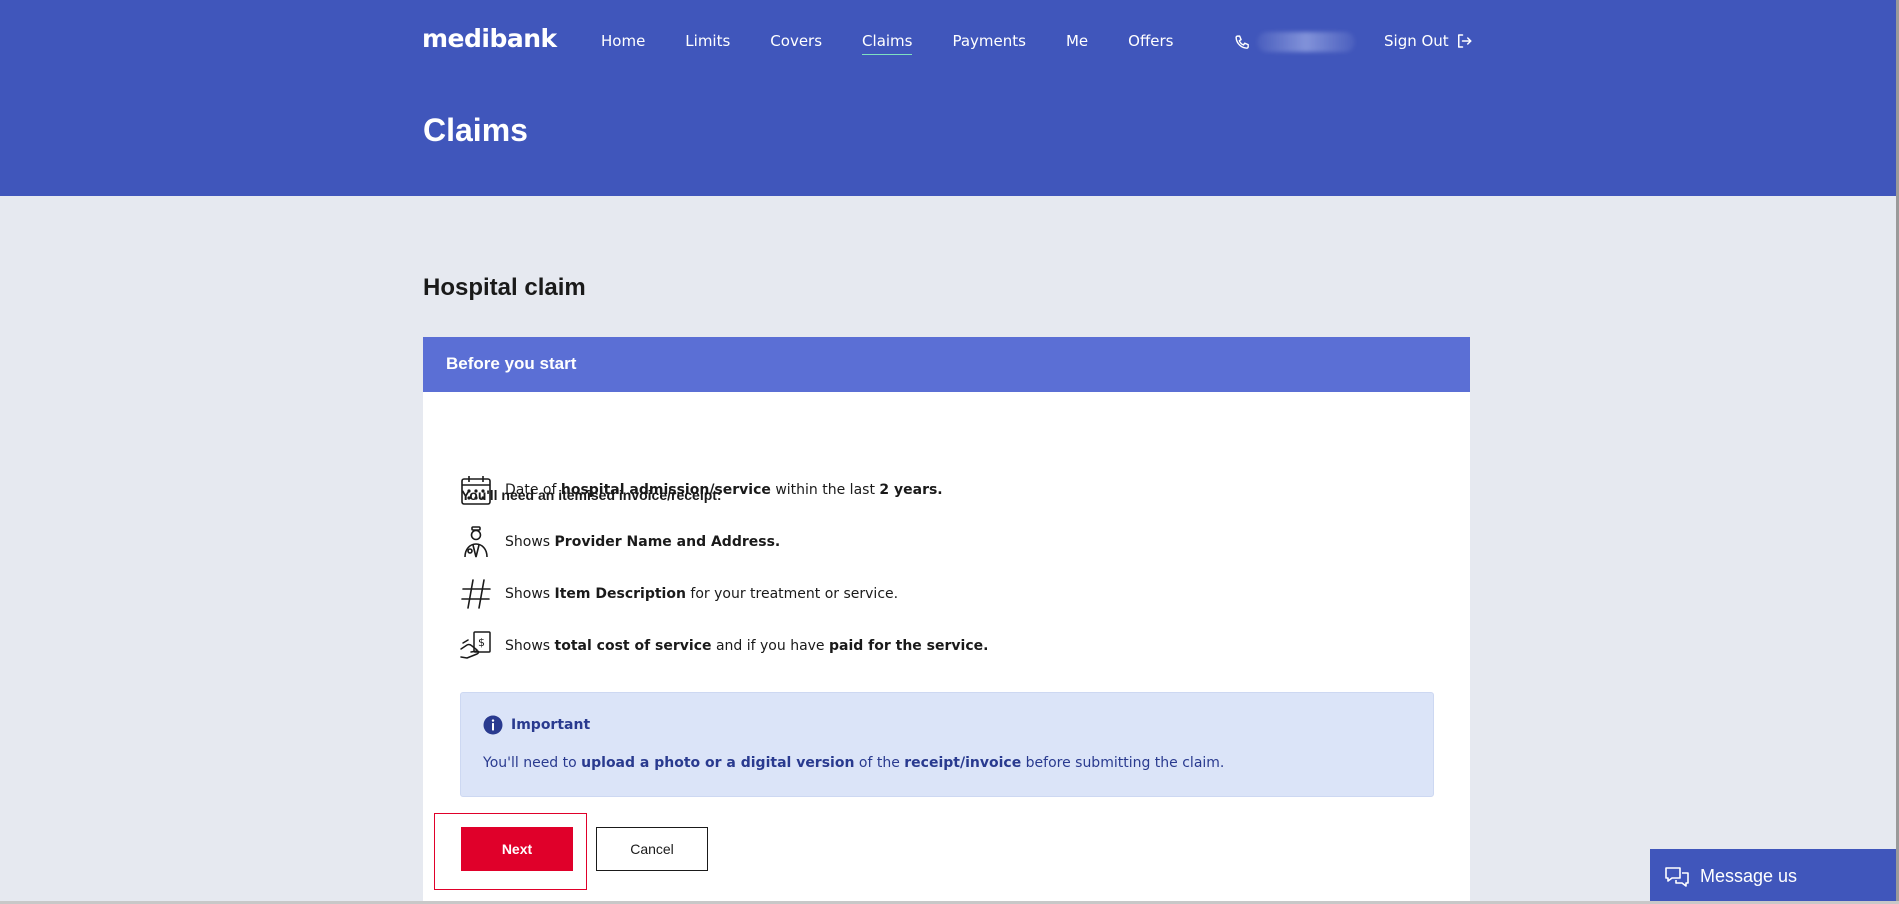 The image size is (1899, 904). I want to click on hash-icon, so click(476, 594).